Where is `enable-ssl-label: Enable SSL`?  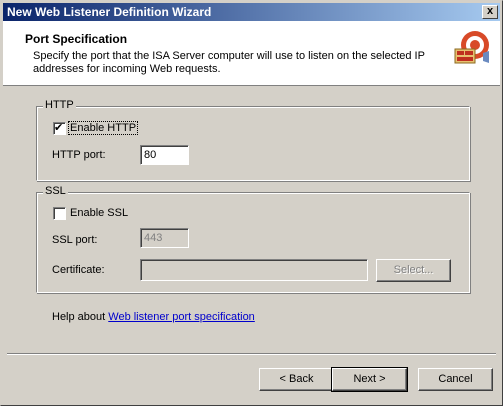
enable-ssl-label: Enable SSL is located at coordinates (99, 213).